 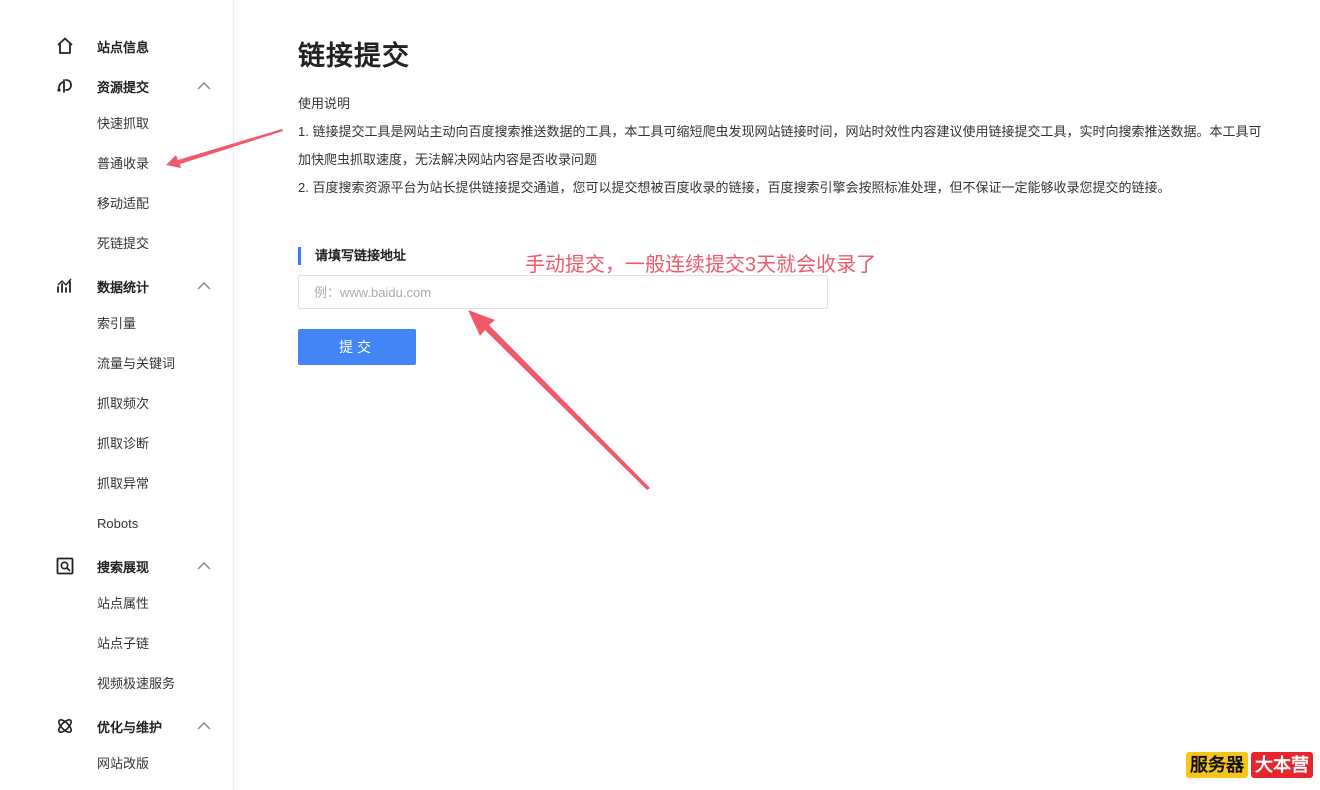 I want to click on sidebar-group-data-stats: 数据统计, so click(x=116, y=286).